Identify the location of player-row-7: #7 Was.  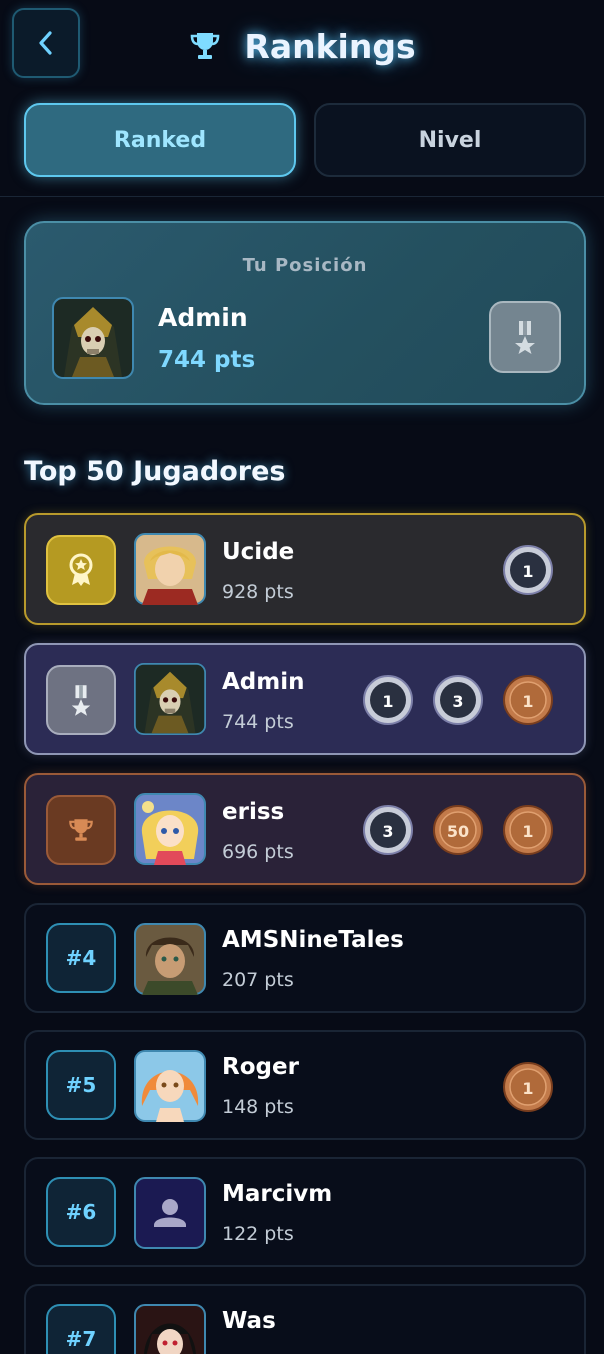
(305, 1319).